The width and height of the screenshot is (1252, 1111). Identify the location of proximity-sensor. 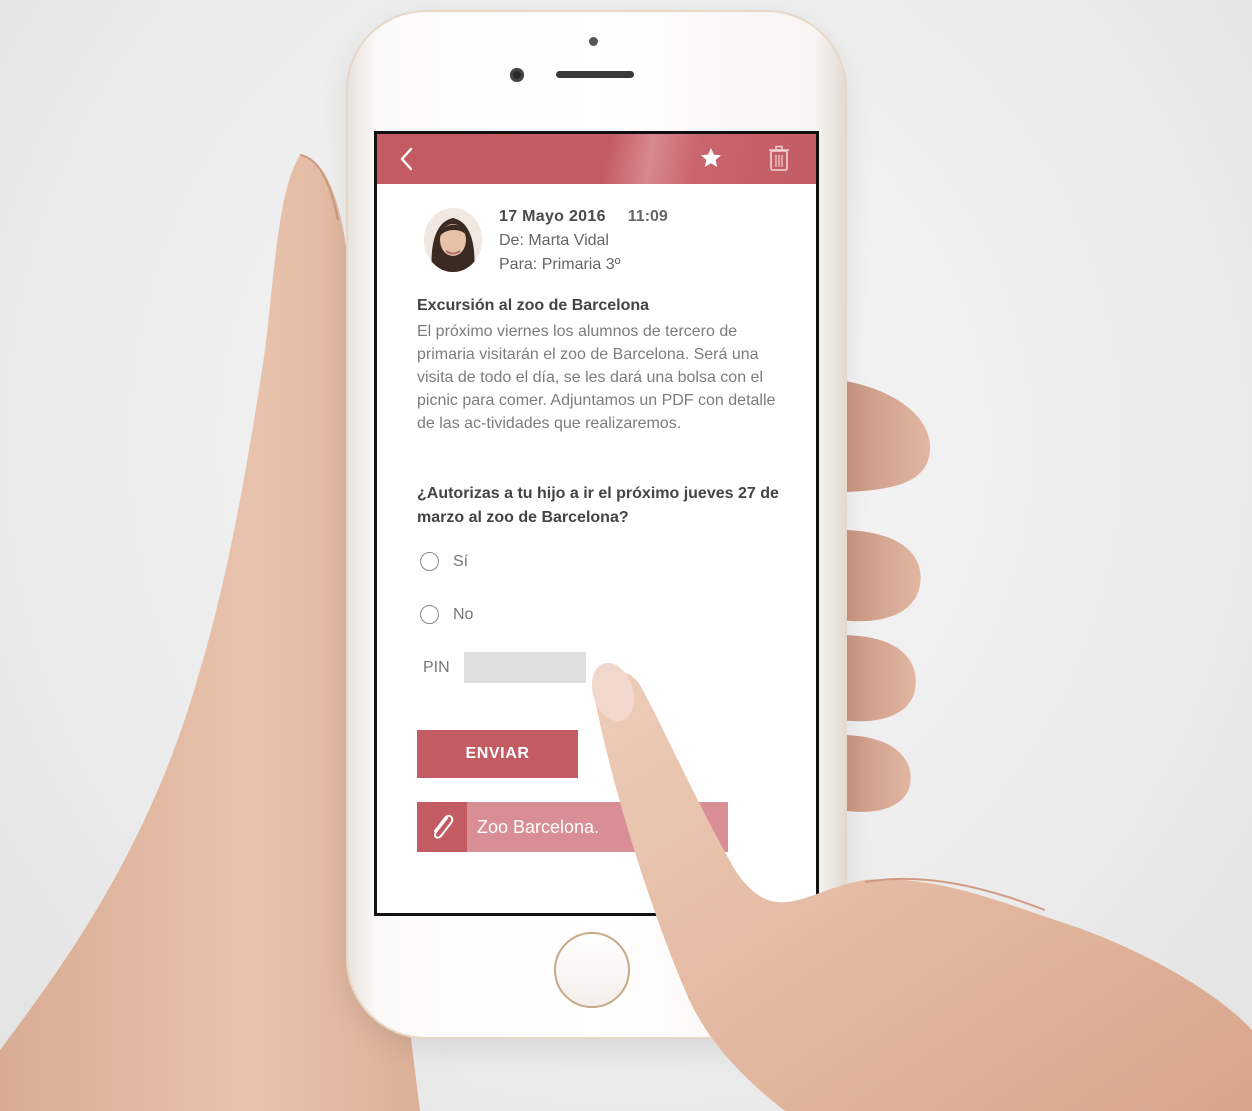
(593, 41).